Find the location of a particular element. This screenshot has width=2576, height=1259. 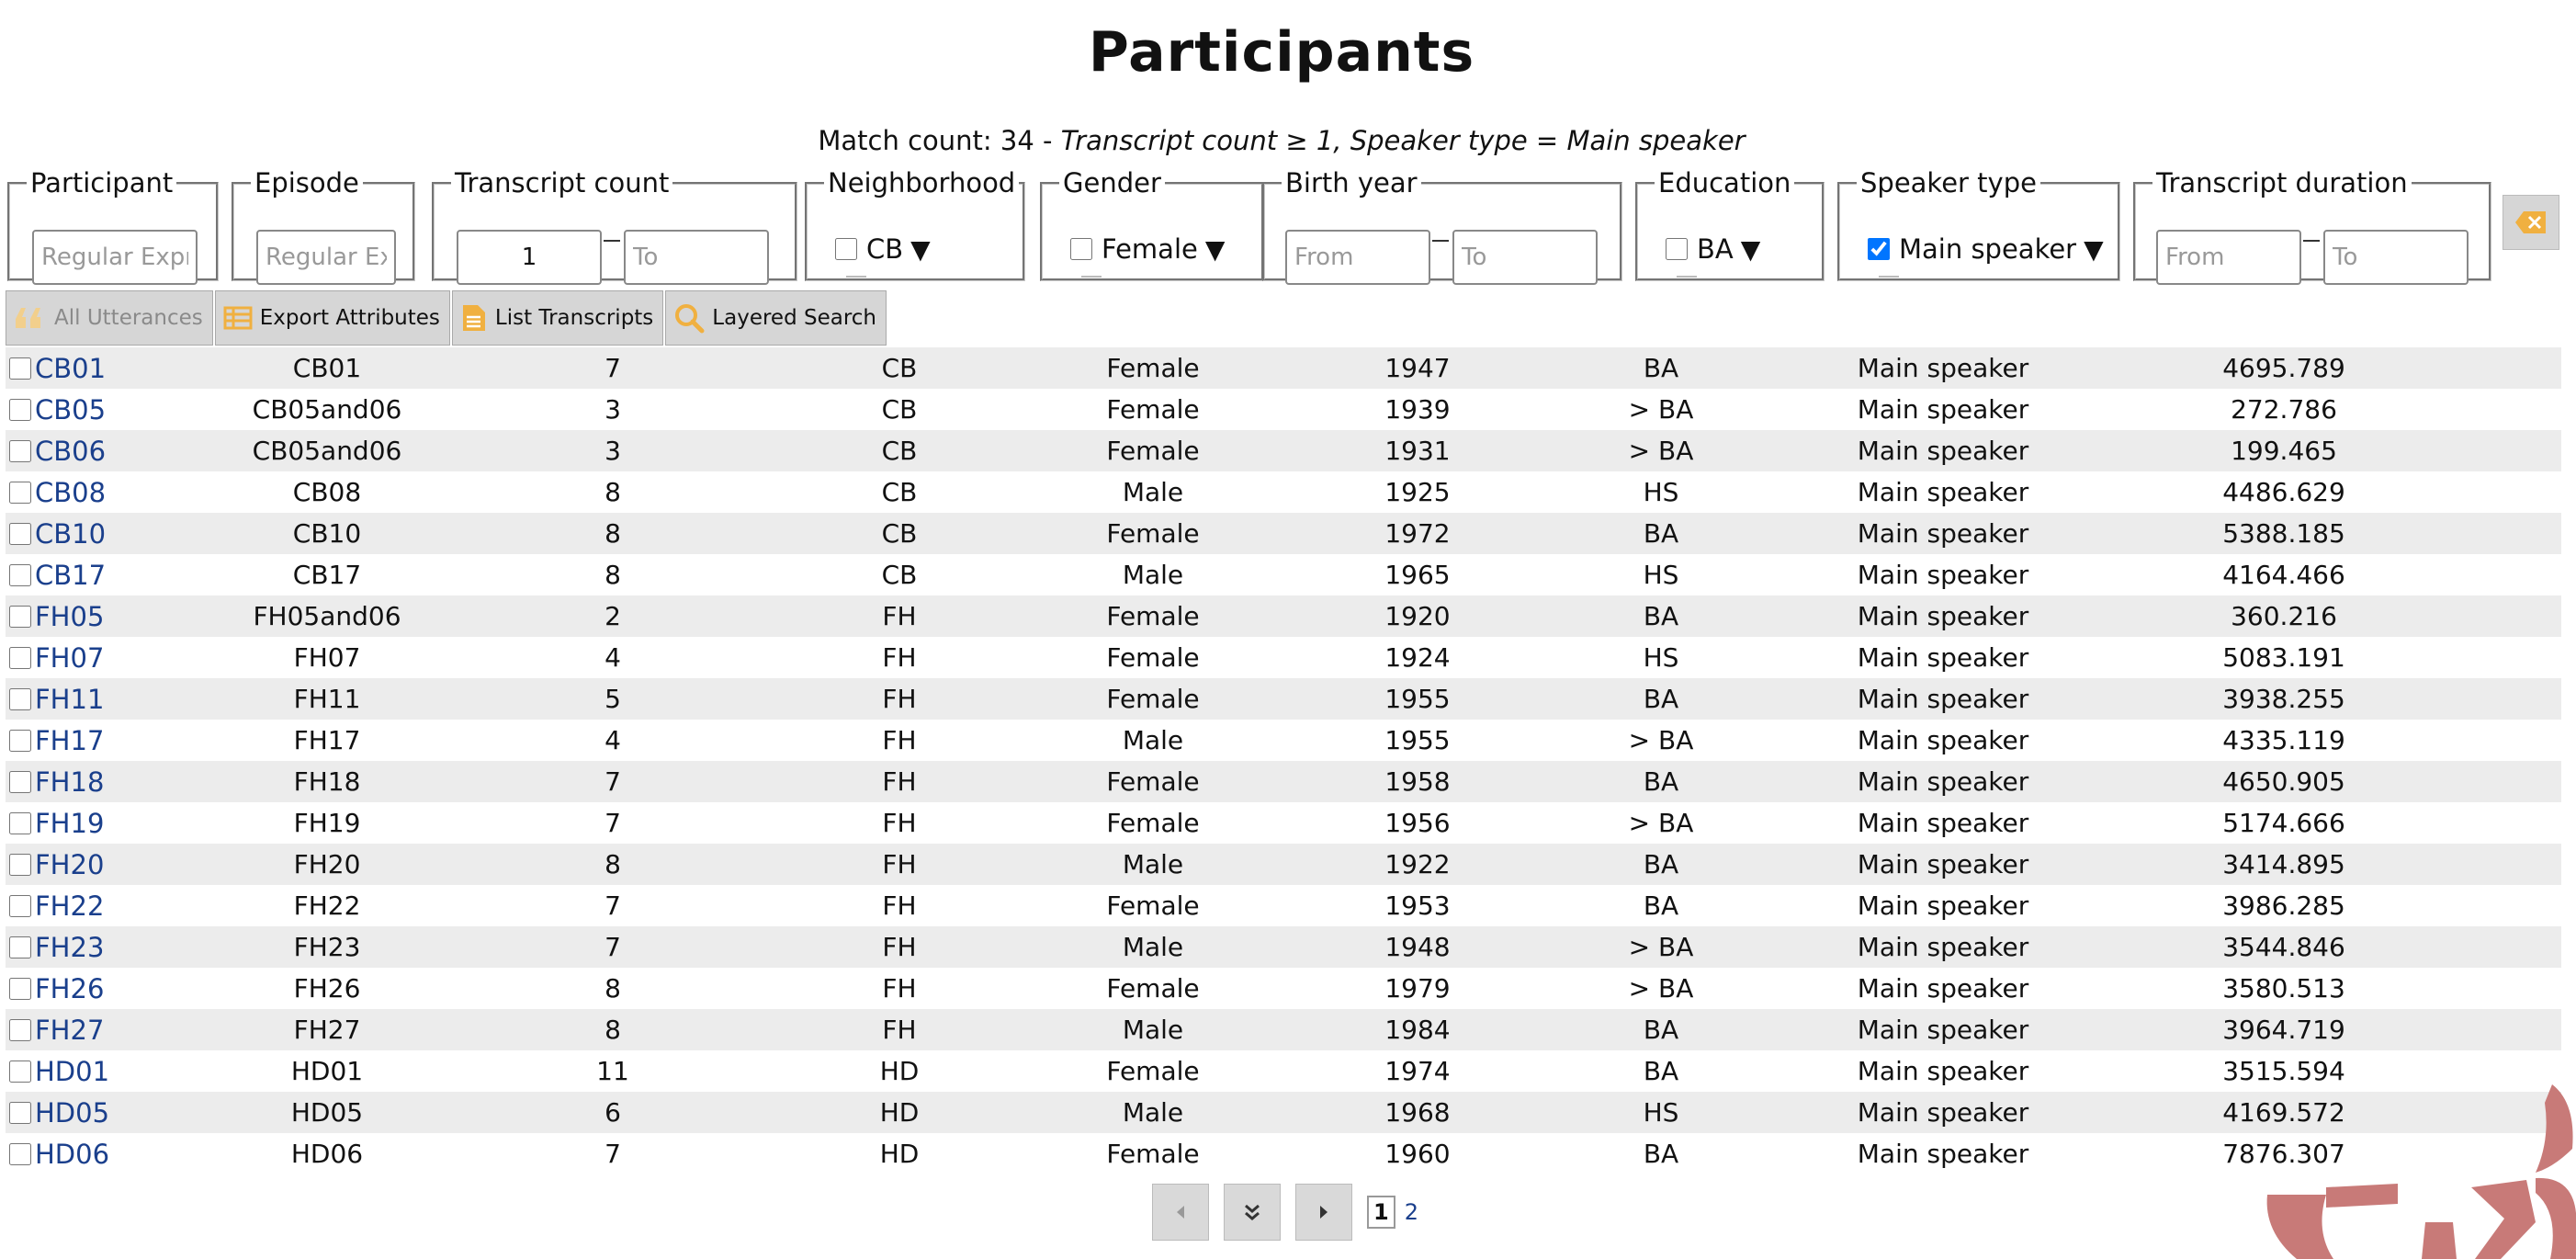

participant-link: FH07 is located at coordinates (69, 658).